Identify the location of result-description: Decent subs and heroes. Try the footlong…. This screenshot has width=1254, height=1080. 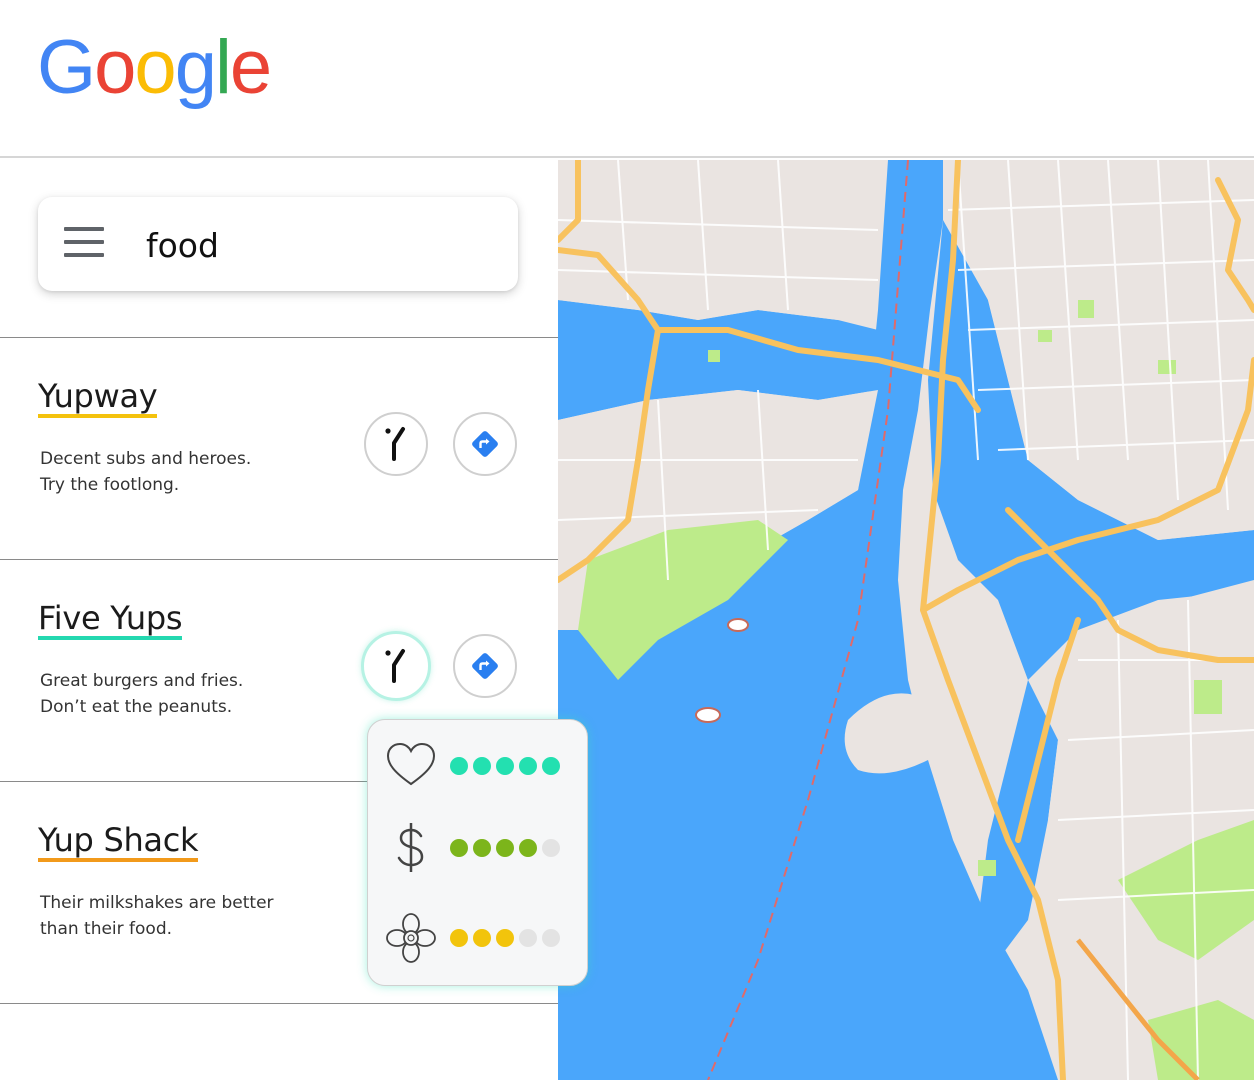
(190, 472).